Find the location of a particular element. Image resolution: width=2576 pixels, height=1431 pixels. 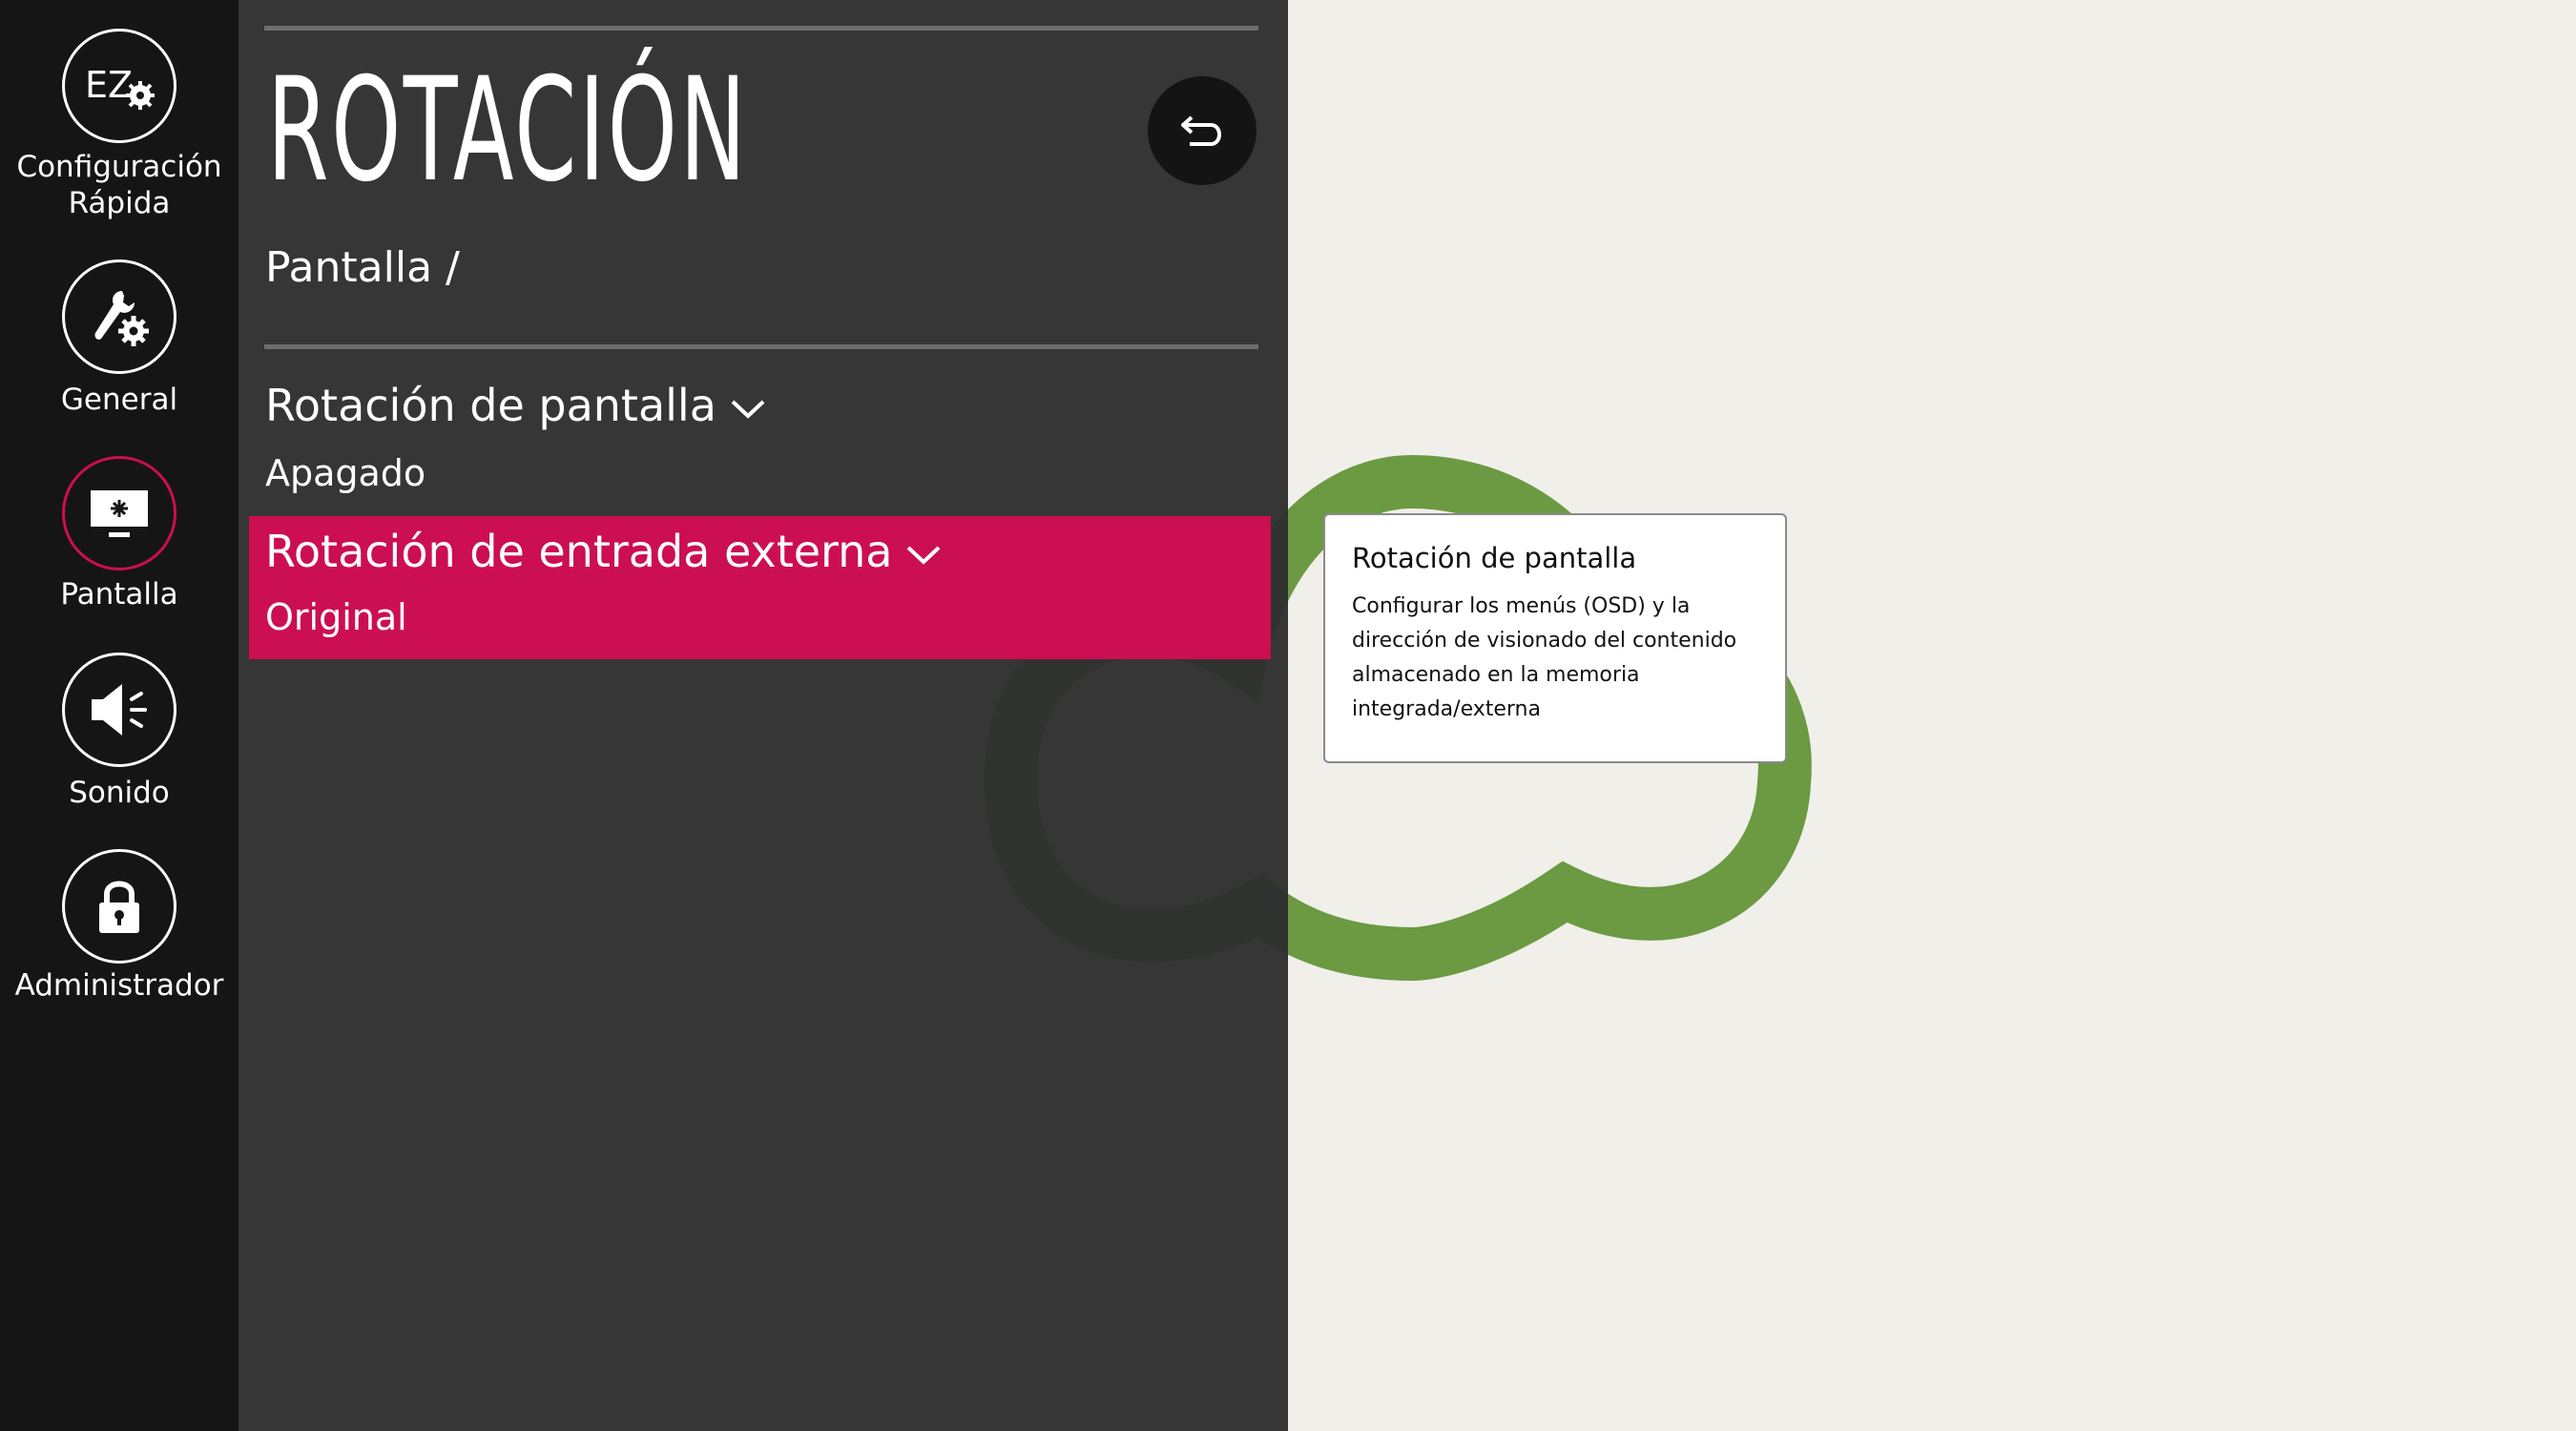

option-value: Apagado is located at coordinates (345, 473).